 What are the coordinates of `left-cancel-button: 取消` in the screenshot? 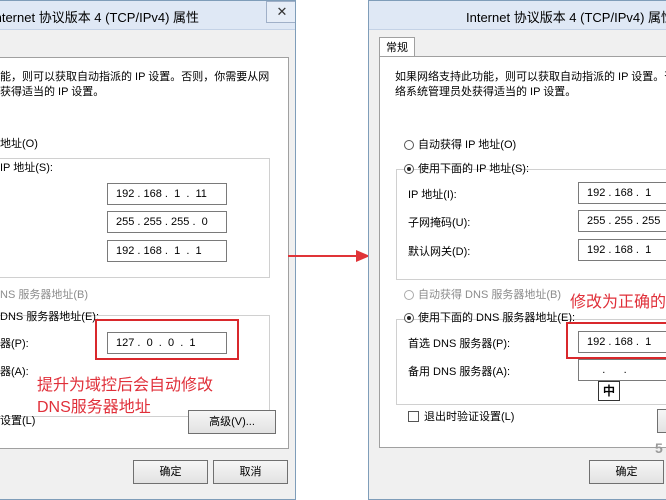 It's located at (250, 472).